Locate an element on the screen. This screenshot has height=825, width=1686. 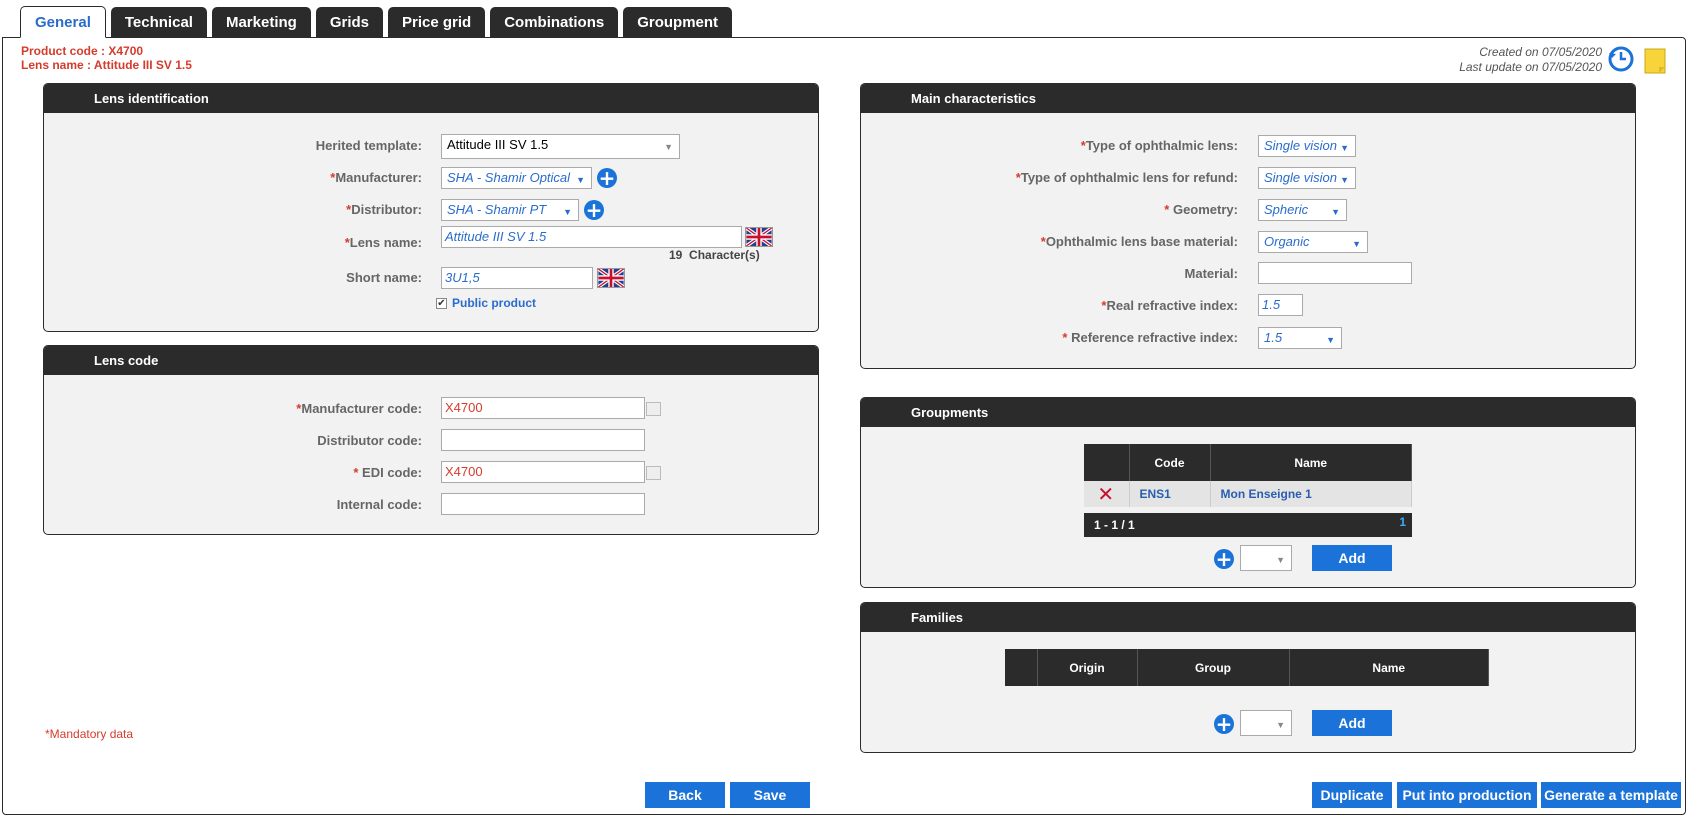
tab-general: General is located at coordinates (63, 22).